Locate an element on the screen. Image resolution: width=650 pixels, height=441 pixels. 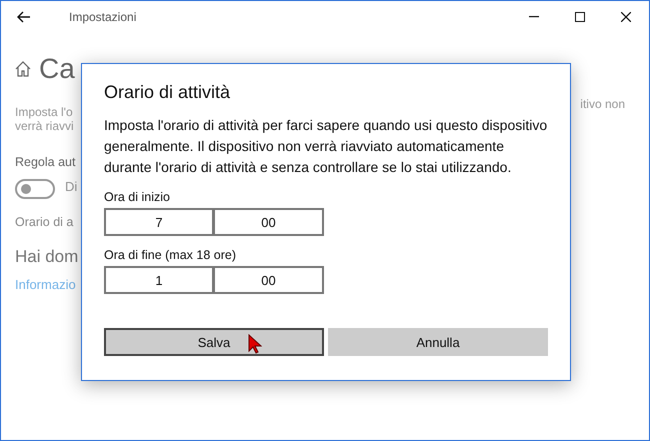
setting-title: Regola aut is located at coordinates (45, 162).